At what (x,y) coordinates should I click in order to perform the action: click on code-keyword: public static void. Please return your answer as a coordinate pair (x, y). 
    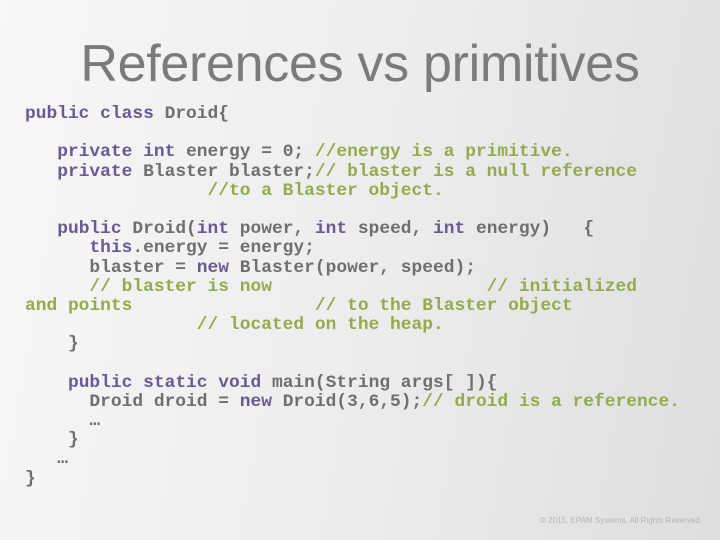
    Looking at the image, I should click on (169, 382).